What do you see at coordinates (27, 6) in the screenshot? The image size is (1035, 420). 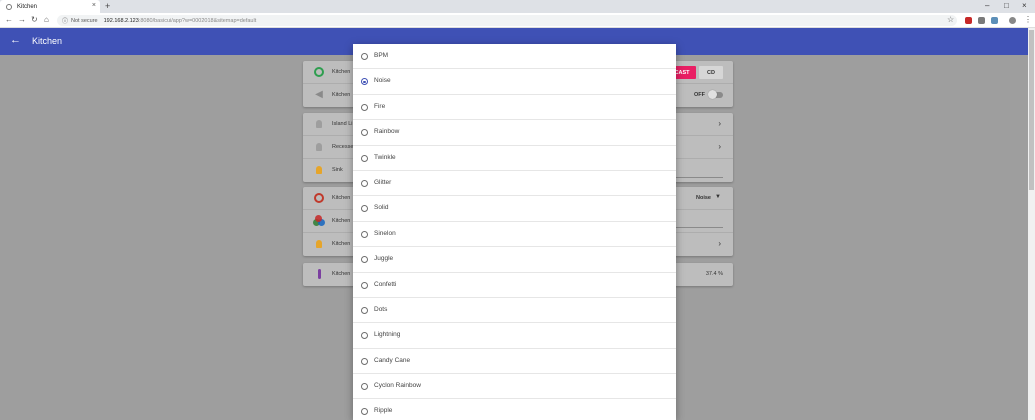 I see `tab-title: Kitchen` at bounding box center [27, 6].